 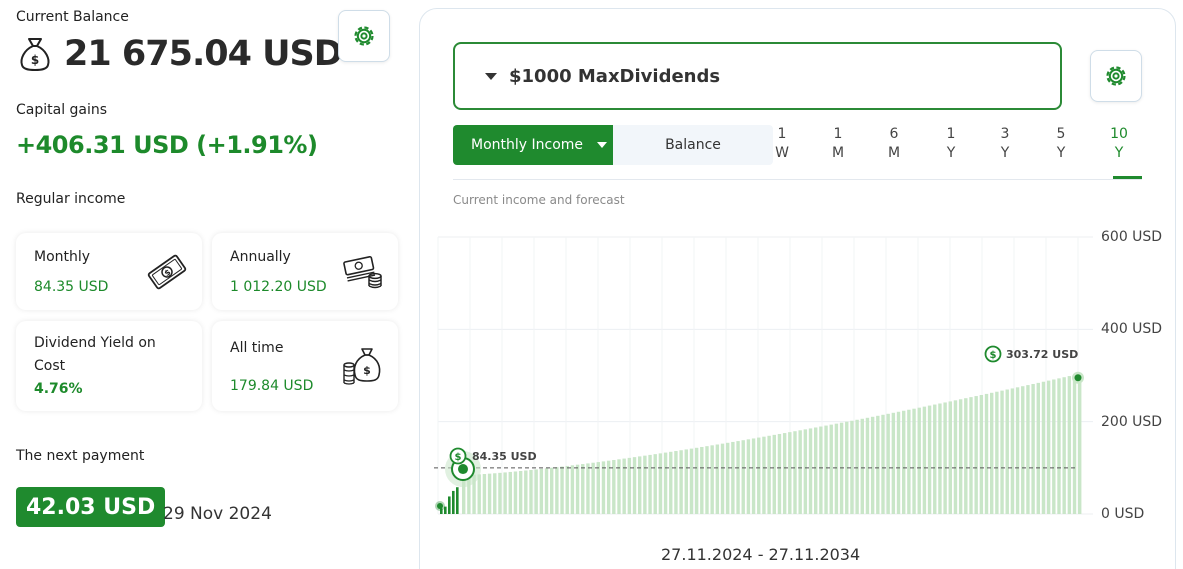 I want to click on forecast-end-label: 303.72 USD, so click(x=1042, y=354).